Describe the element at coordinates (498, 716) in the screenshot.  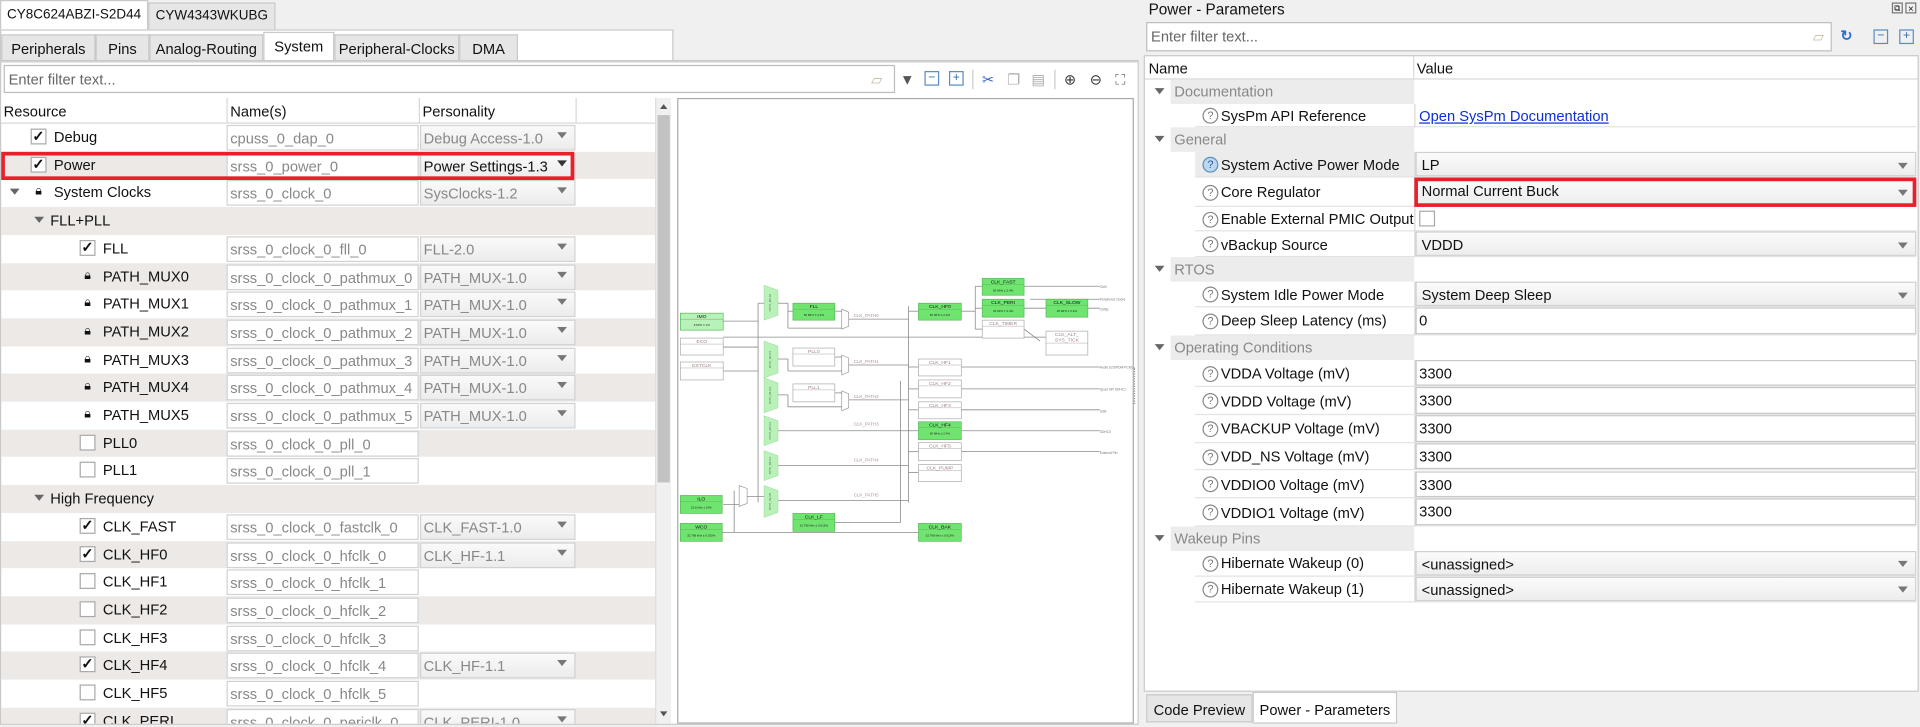
I see `personality-dropdown: CLK_PERI-1.0` at that location.